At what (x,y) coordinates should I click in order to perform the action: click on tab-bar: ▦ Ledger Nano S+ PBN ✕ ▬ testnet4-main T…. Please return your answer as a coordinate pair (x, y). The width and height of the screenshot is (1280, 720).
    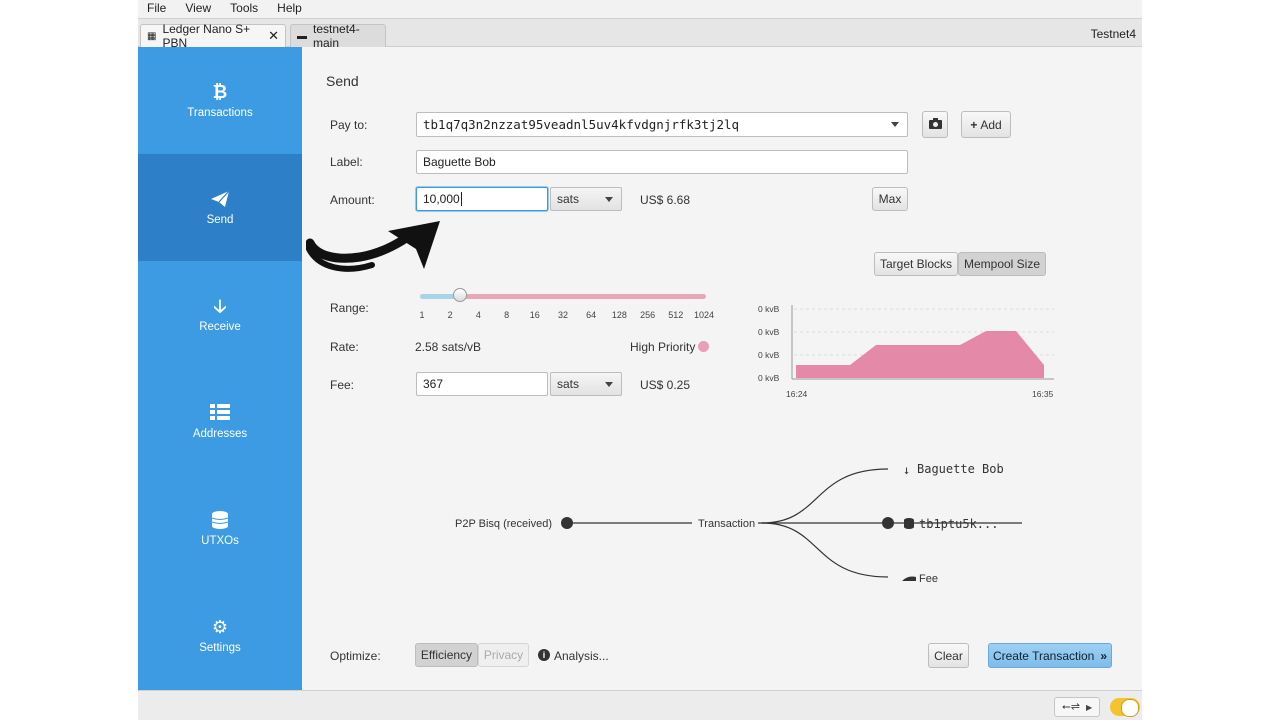
    Looking at the image, I should click on (640, 34).